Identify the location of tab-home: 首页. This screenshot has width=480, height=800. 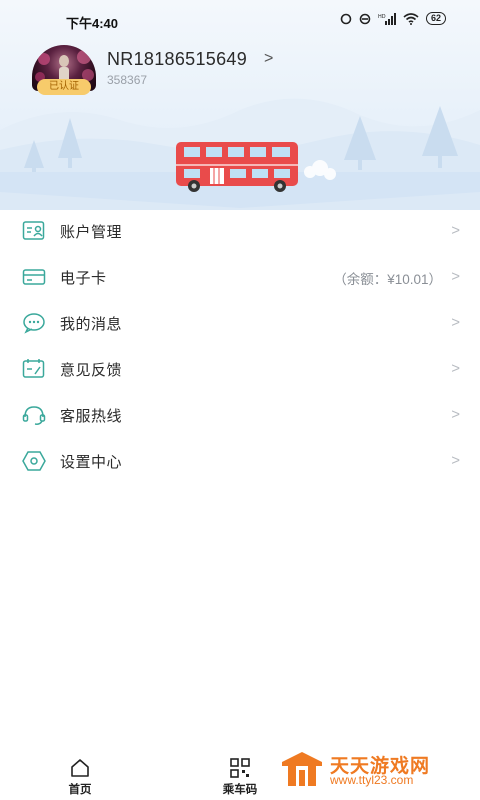
(80, 777).